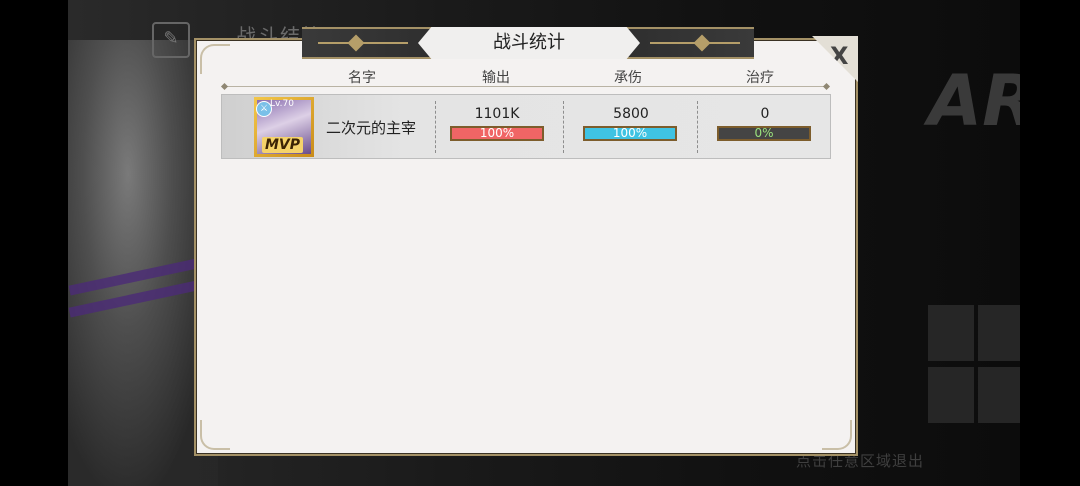 The height and width of the screenshot is (486, 1080). I want to click on damage-taken-bar: 100%, so click(630, 133).